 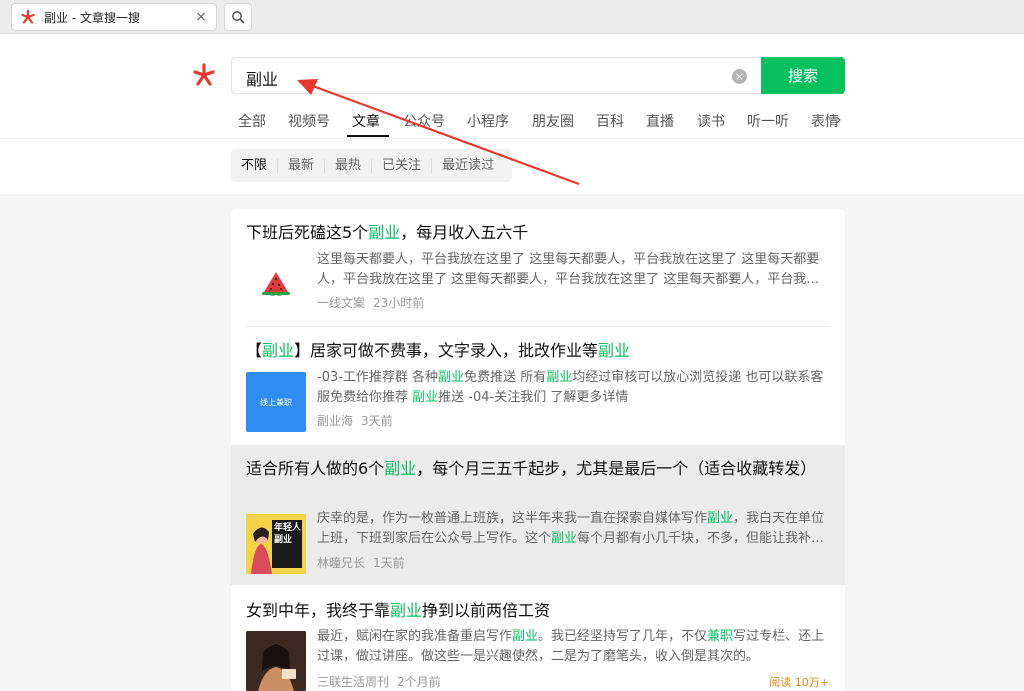 I want to click on read-count-badge: 阅读 10万+, so click(x=799, y=682).